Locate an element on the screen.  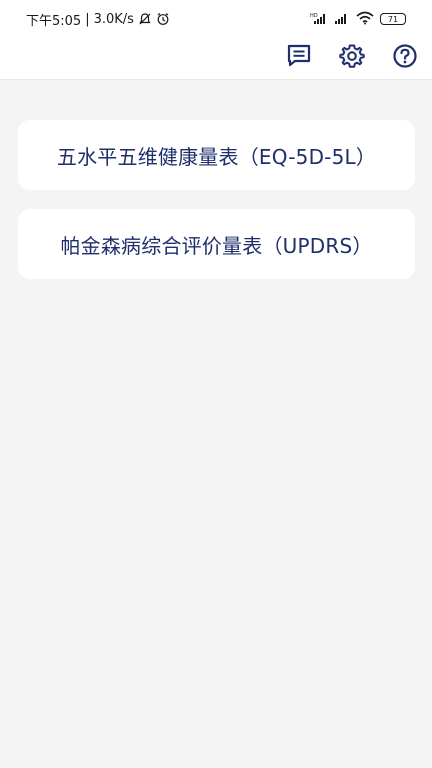
status-speed: 3.0K/s is located at coordinates (113, 19).